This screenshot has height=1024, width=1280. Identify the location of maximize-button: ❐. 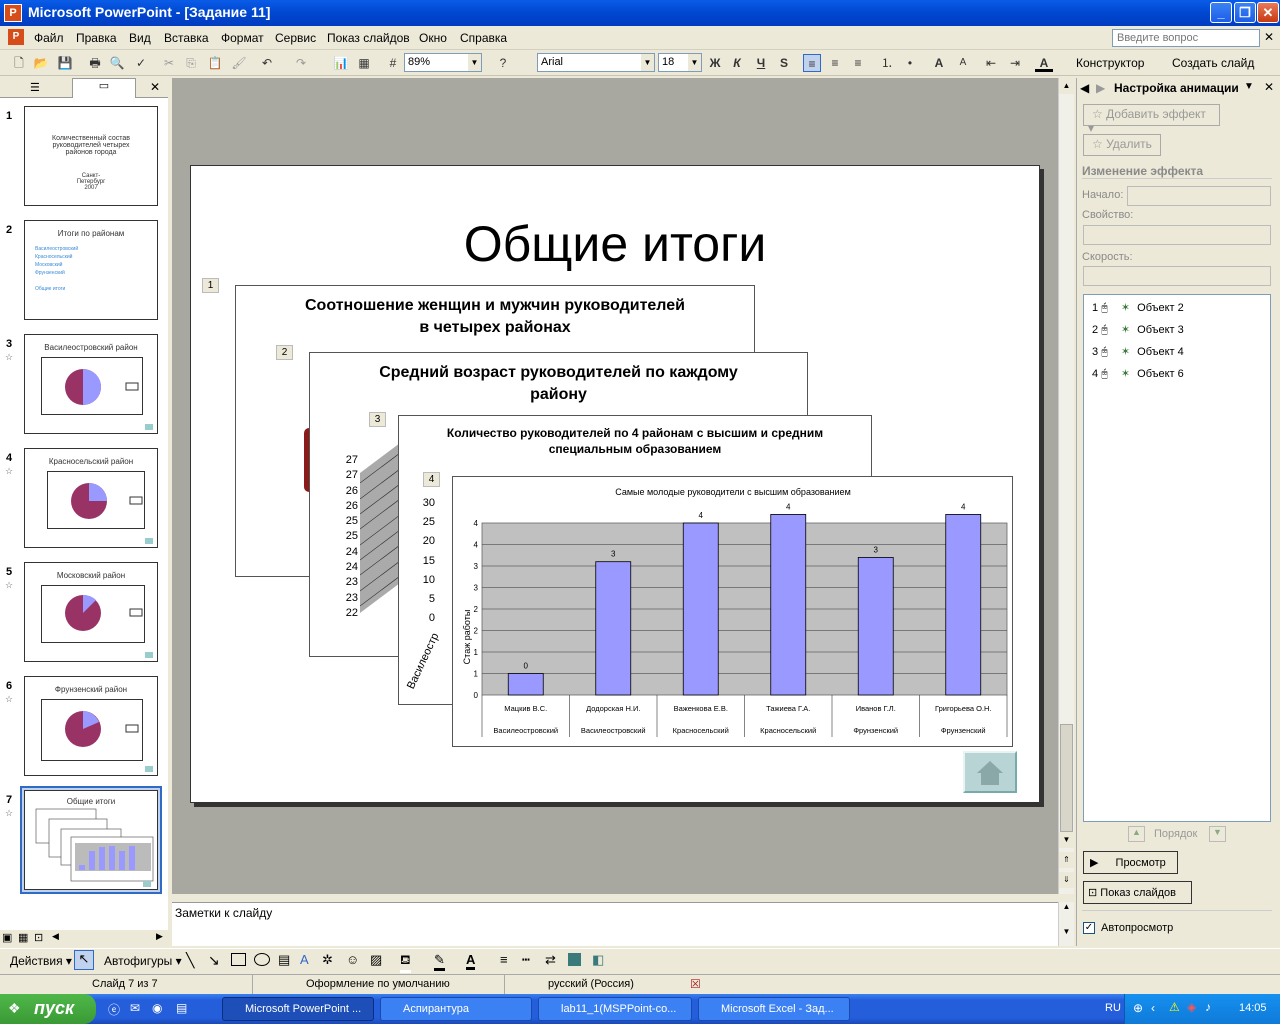
(1245, 12).